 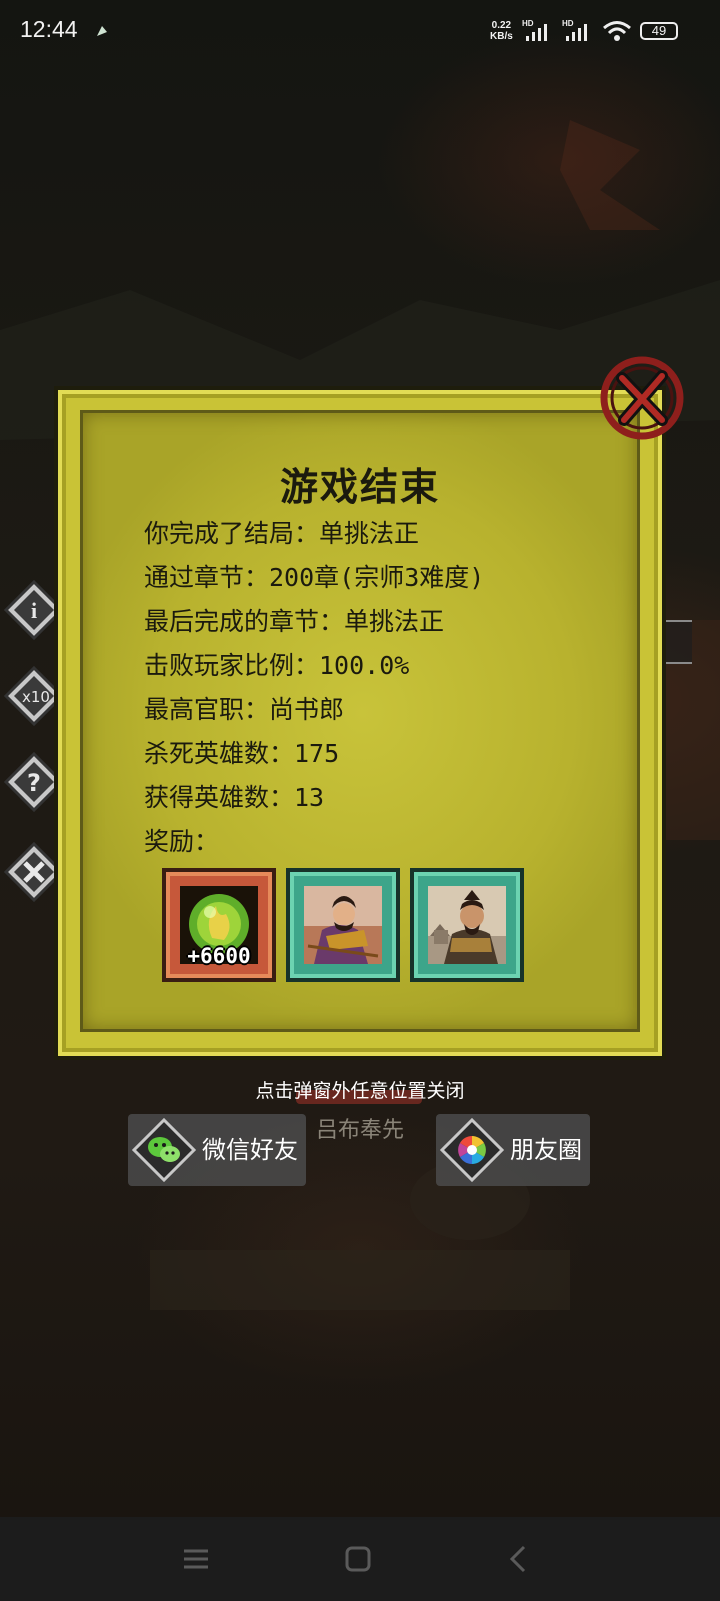 I want to click on close-icon, so click(x=642, y=398).